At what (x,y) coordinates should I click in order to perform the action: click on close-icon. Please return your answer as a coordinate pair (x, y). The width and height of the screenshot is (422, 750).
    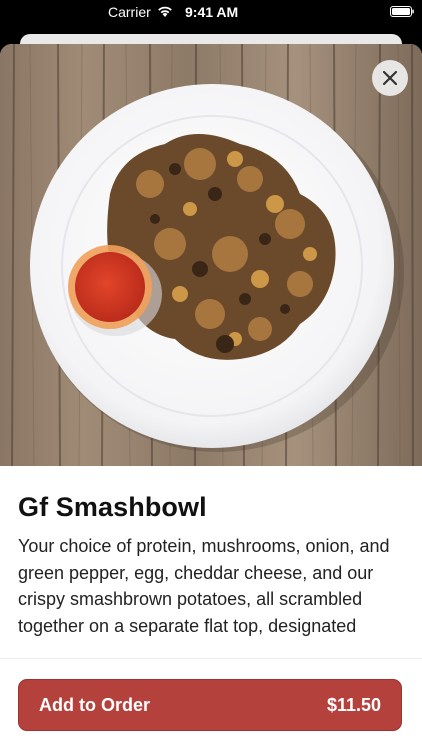
    Looking at the image, I should click on (390, 78).